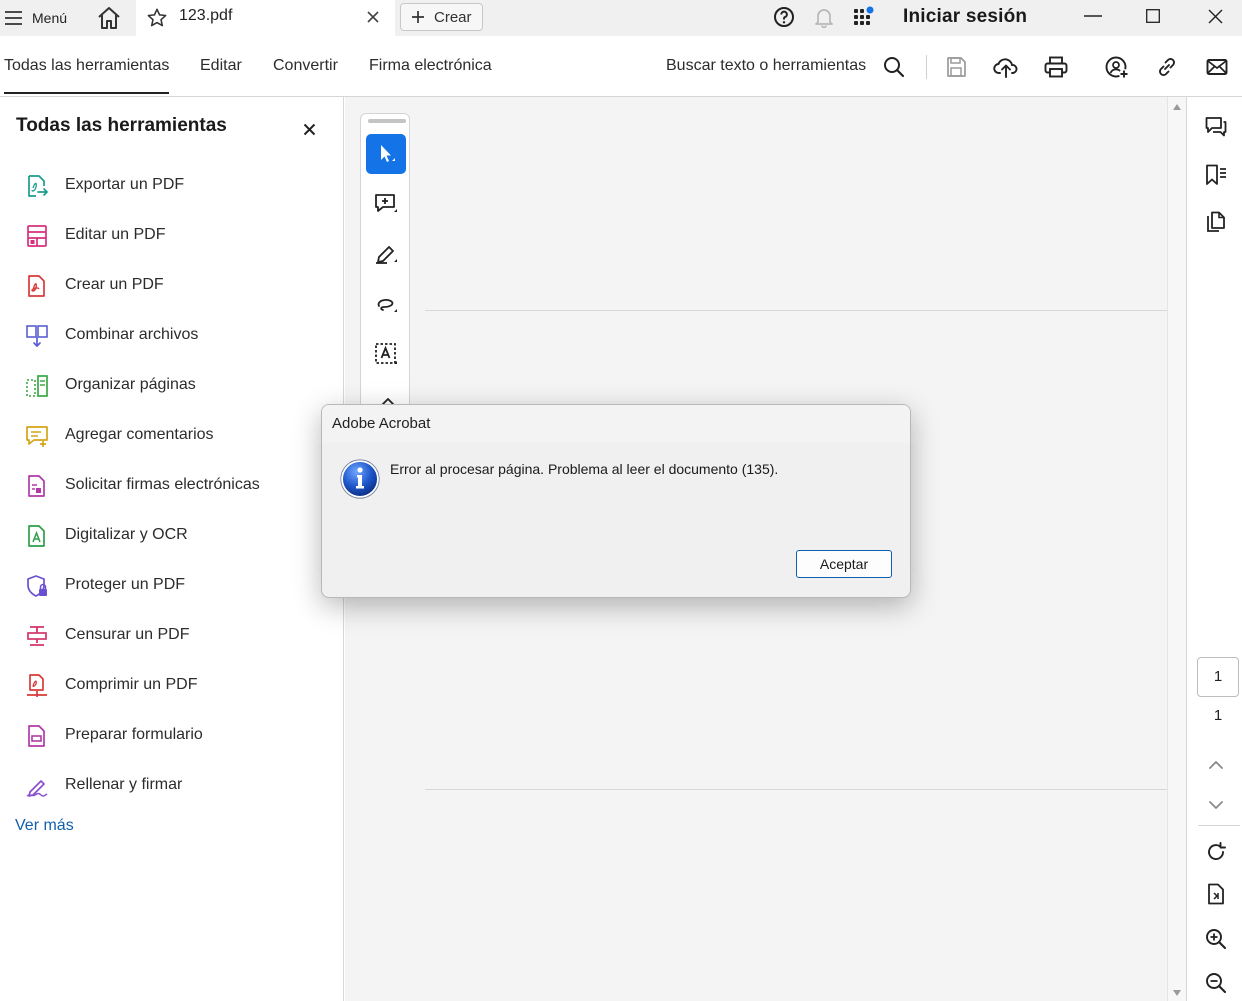 The image size is (1242, 1001). I want to click on title-bar: Menú 123.pdf Crear Iniciar sesión, so click(621, 18).